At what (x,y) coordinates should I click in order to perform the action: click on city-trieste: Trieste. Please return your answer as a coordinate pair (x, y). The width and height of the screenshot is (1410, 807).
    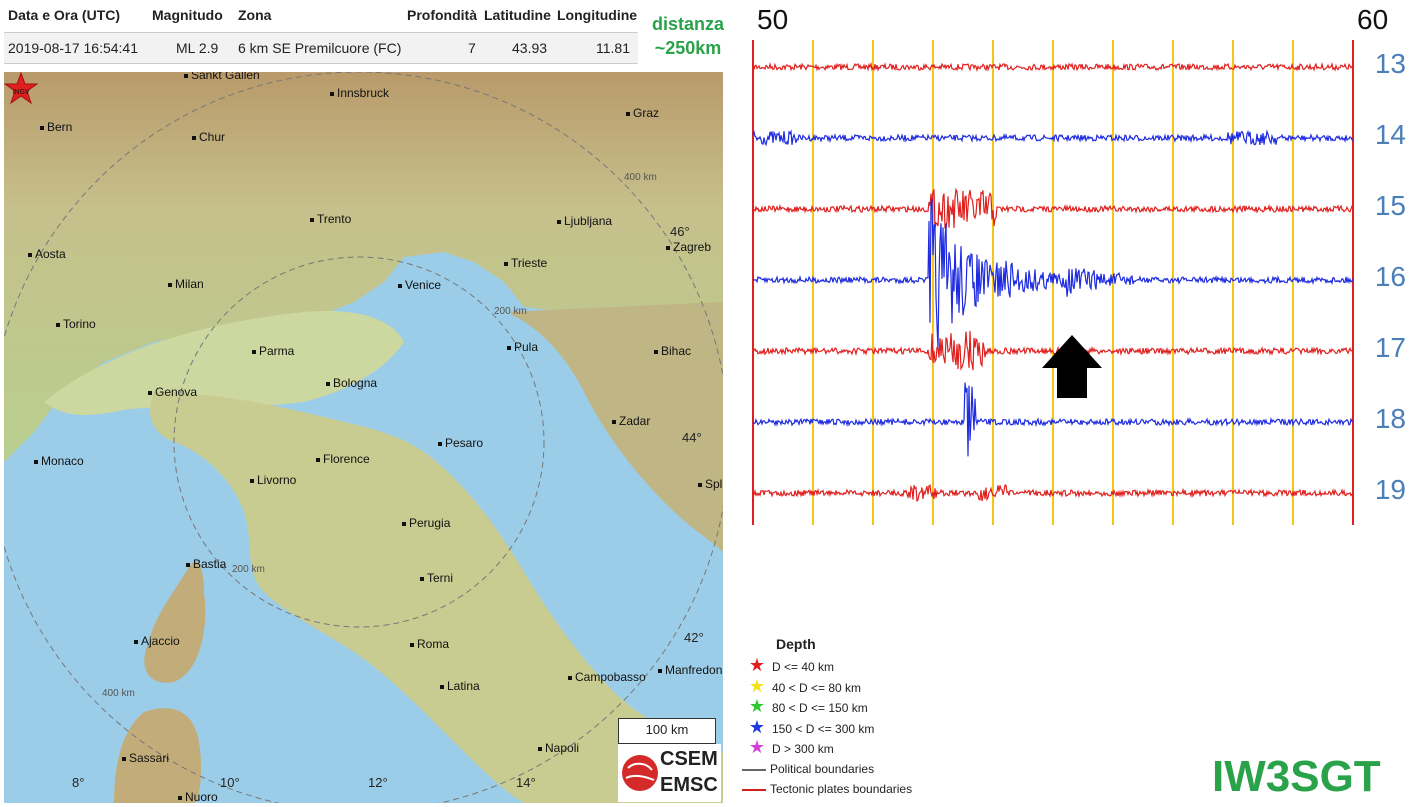
    Looking at the image, I should click on (525, 263).